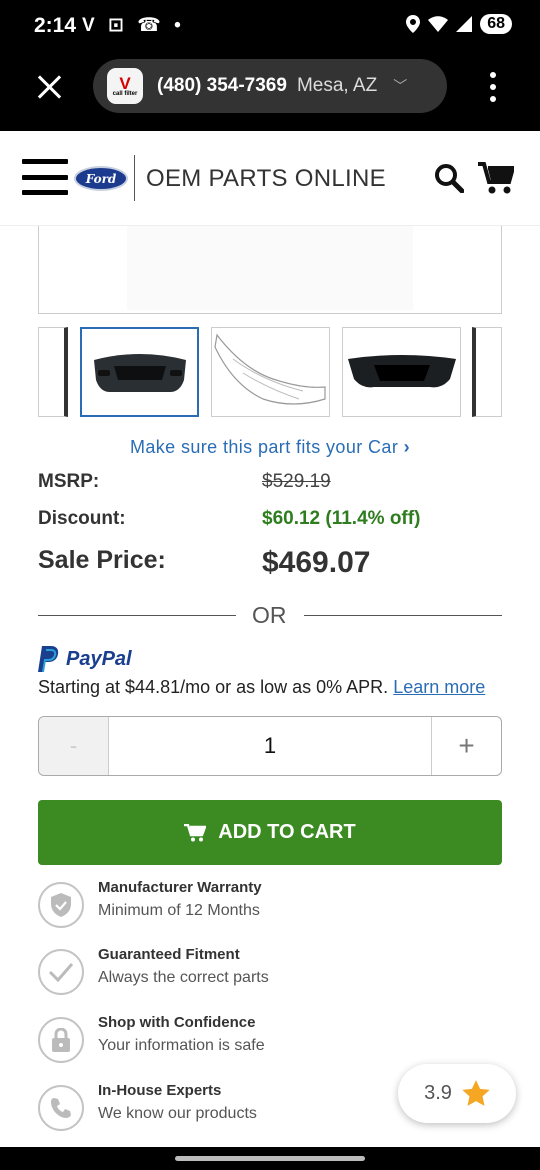 Image resolution: width=540 pixels, height=1170 pixels. I want to click on site-favicon: V call filter, so click(125, 86).